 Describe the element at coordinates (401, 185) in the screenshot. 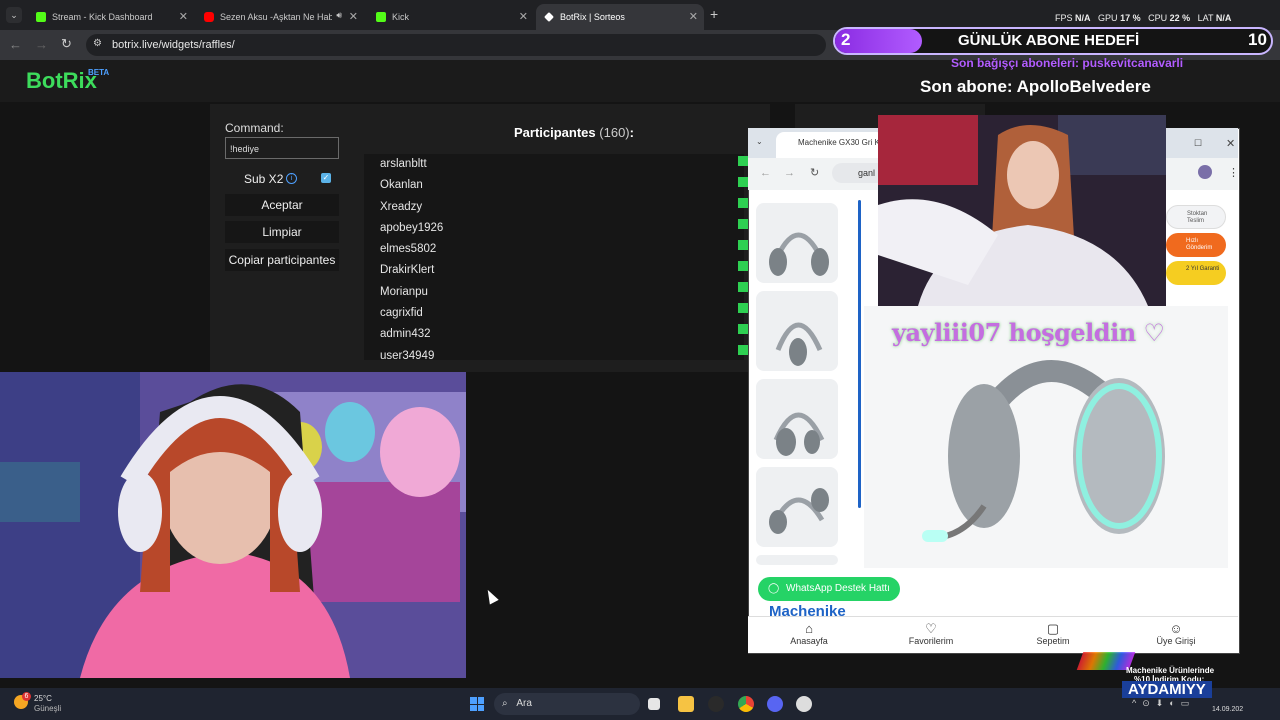

I see `list-item: Okanlan` at that location.